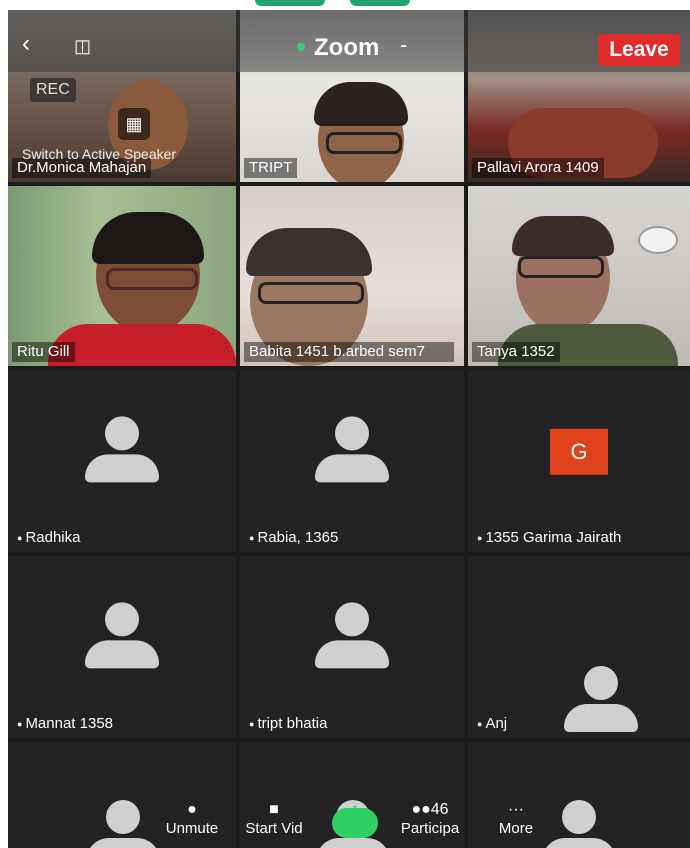 This screenshot has width=690, height=848. Describe the element at coordinates (346, 48) in the screenshot. I see `meeting-title: Zoom` at that location.